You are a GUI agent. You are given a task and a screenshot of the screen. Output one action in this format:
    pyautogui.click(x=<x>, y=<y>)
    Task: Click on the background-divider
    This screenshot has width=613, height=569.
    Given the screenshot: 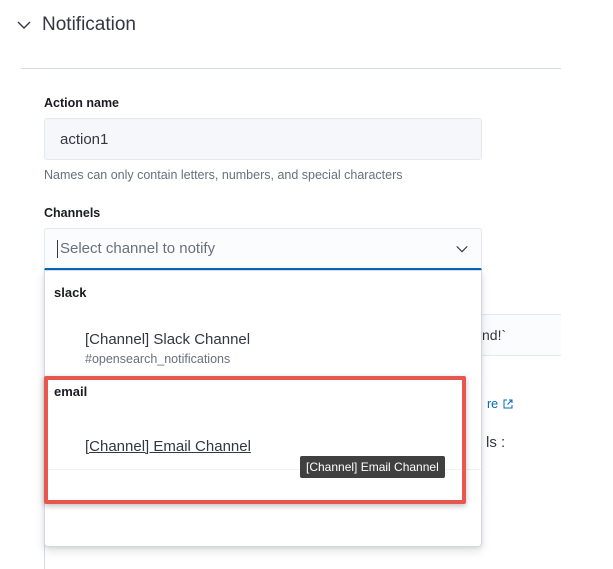 What is the action you would take?
    pyautogui.click(x=44, y=557)
    